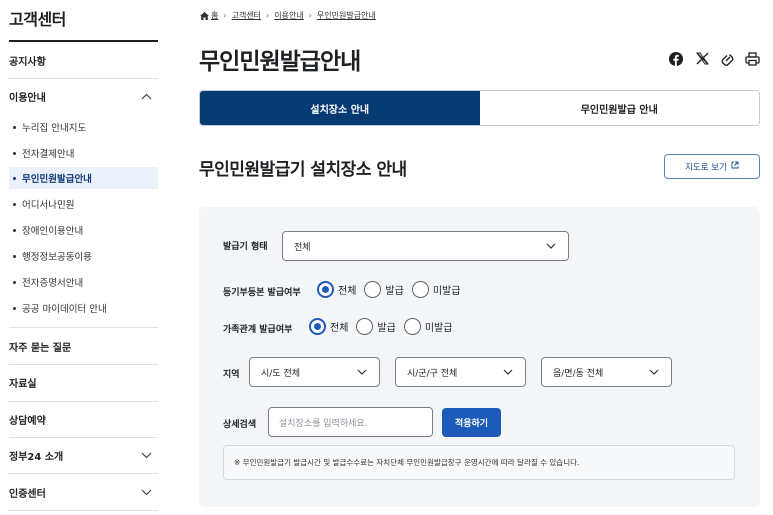 The height and width of the screenshot is (515, 773). I want to click on family-radio-no-issue: 미발급, so click(428, 326).